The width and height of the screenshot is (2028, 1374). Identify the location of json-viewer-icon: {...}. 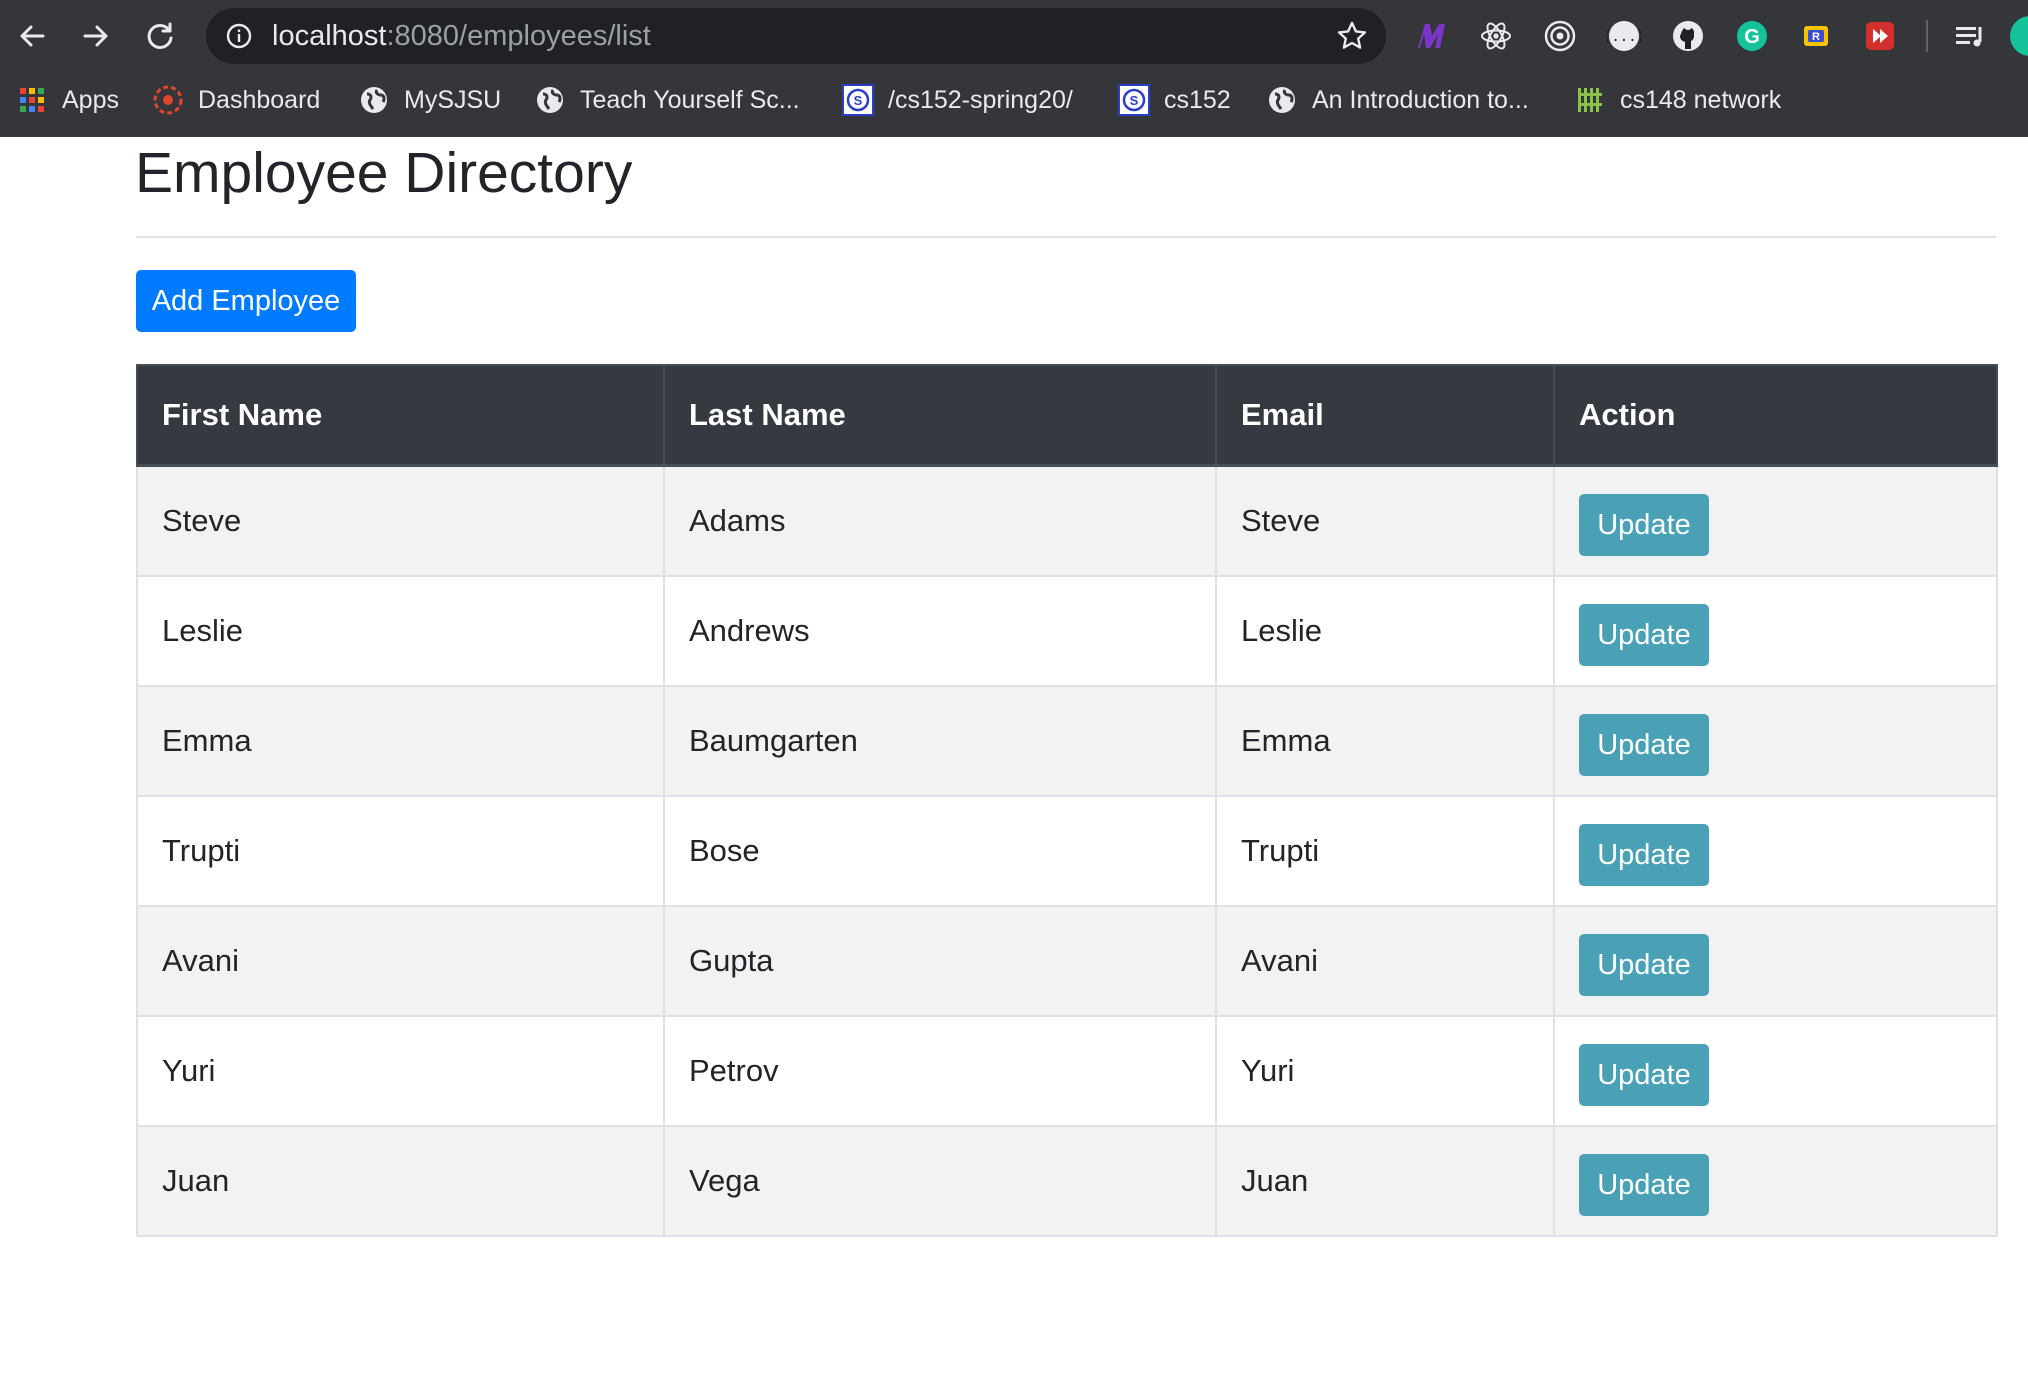
(1624, 36).